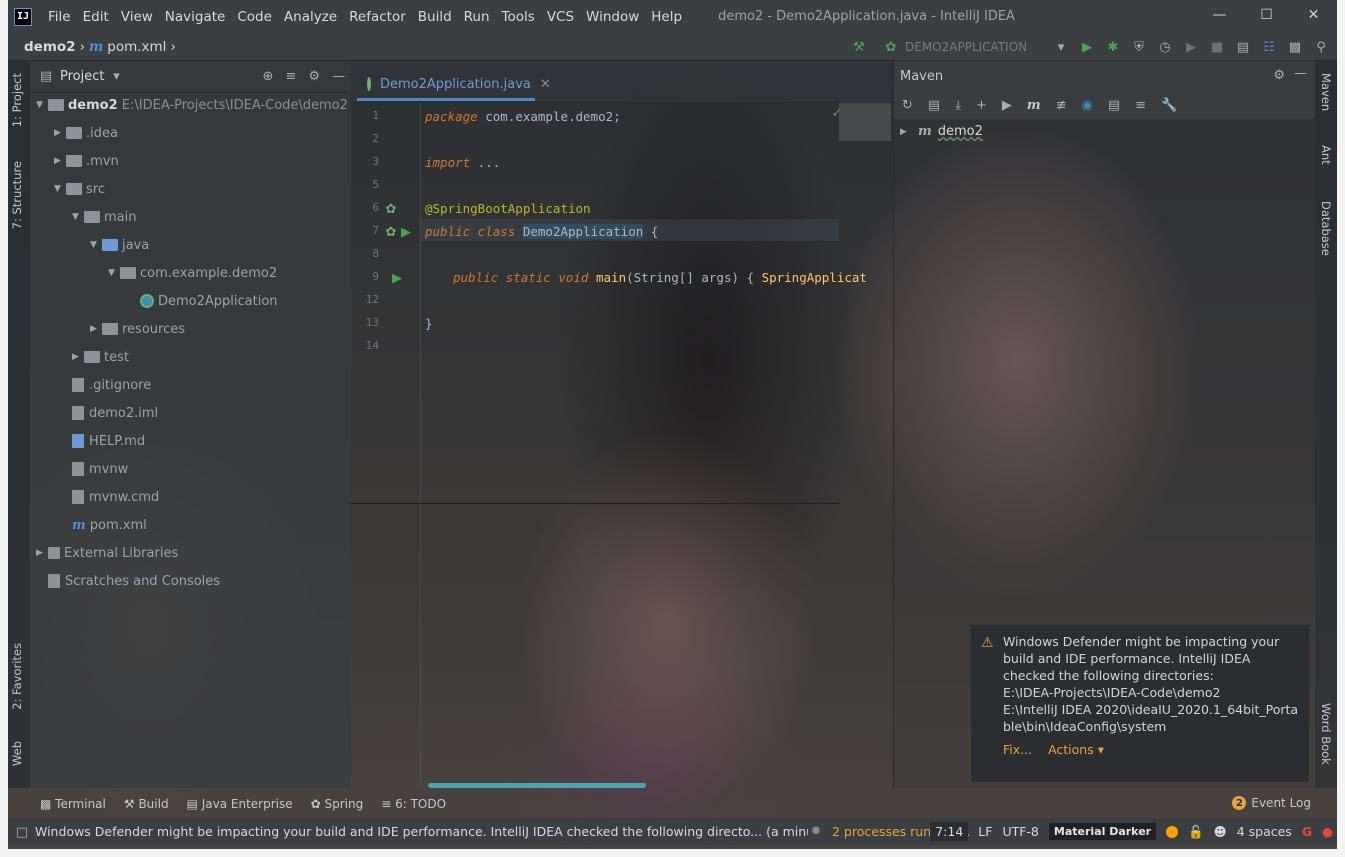 Image resolution: width=1345 pixels, height=857 pixels. What do you see at coordinates (240, 804) in the screenshot?
I see `tab-java-enterprise: ▤ Java Enterprise` at bounding box center [240, 804].